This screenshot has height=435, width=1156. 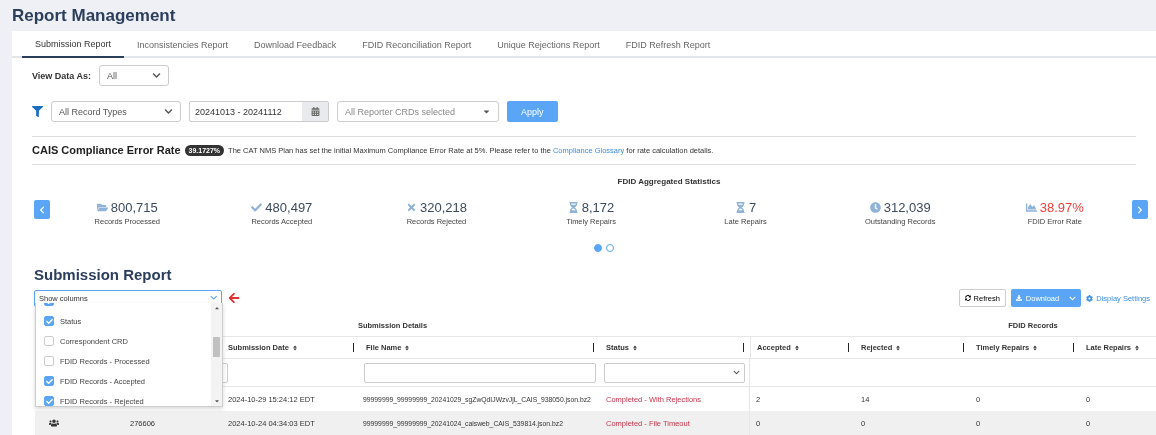 I want to click on report-title: Submission Report, so click(x=103, y=274).